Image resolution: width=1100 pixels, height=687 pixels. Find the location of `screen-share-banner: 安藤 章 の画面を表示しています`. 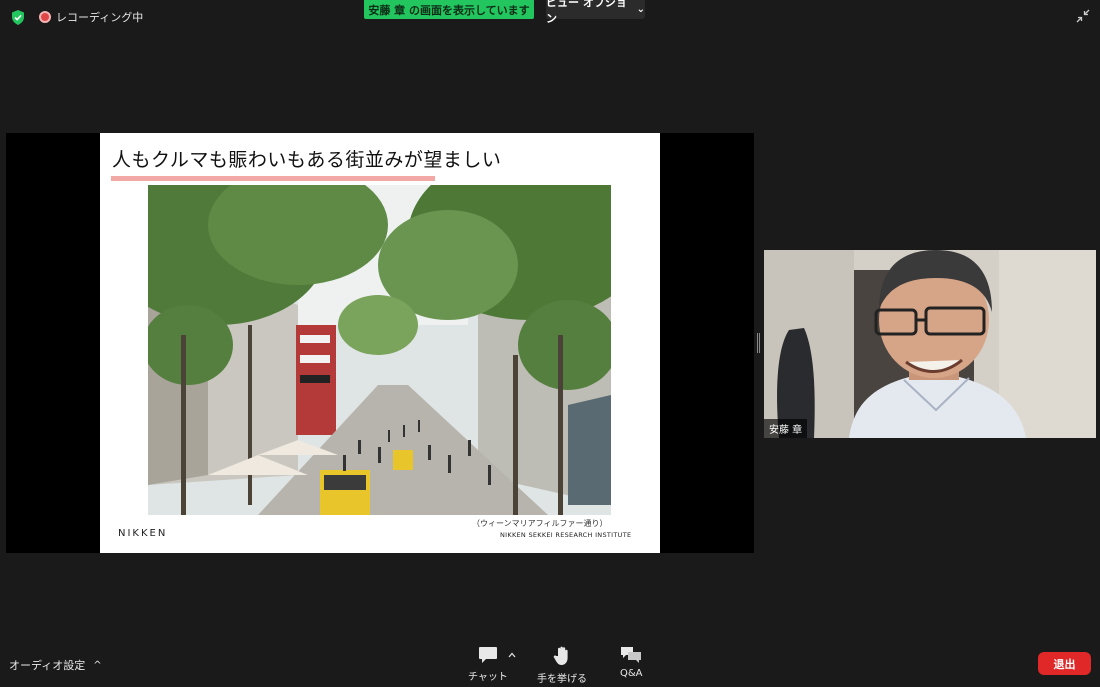

screen-share-banner: 安藤 章 の画面を表示しています is located at coordinates (449, 9).